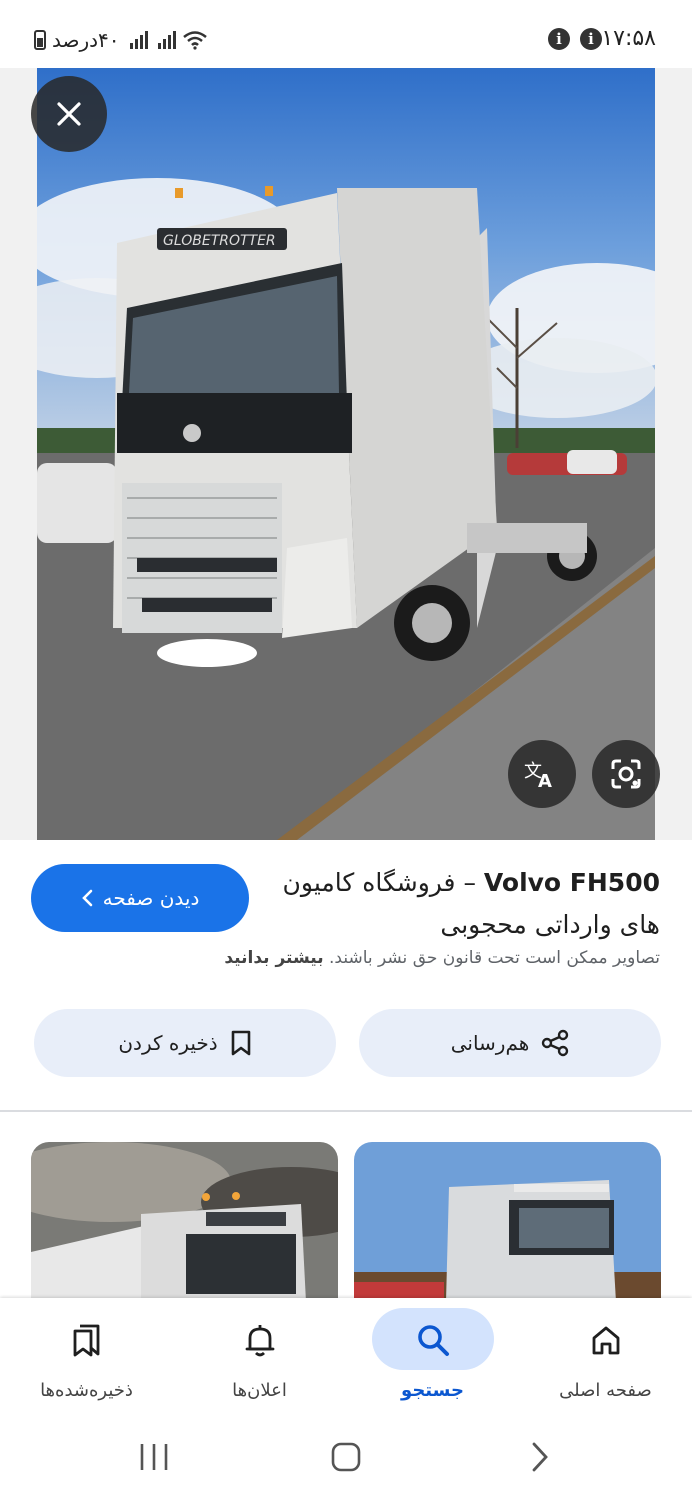 The height and width of the screenshot is (1500, 692). What do you see at coordinates (121, 40) in the screenshot?
I see `status-left: ۴۰درصد` at bounding box center [121, 40].